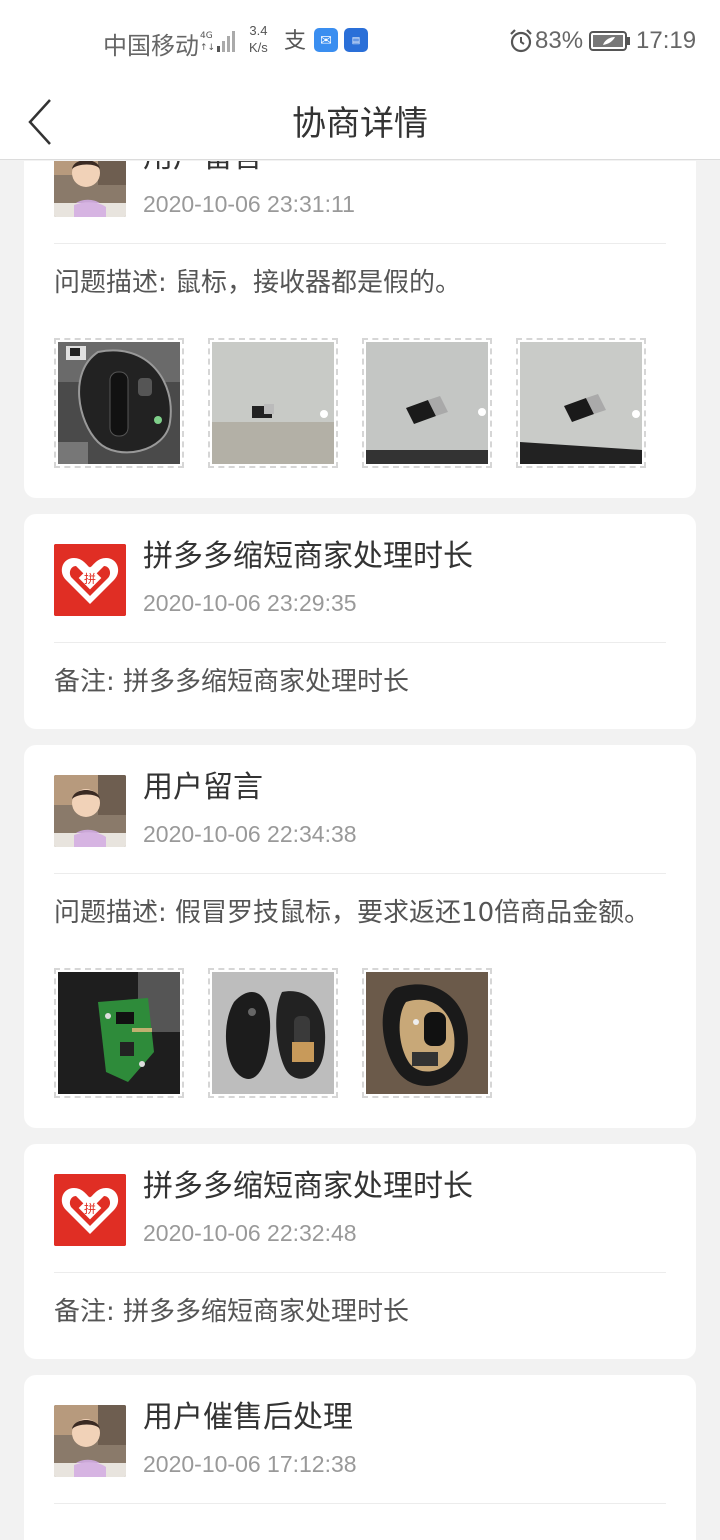 The width and height of the screenshot is (720, 1540). I want to click on circuit-board-photo, so click(119, 1033).